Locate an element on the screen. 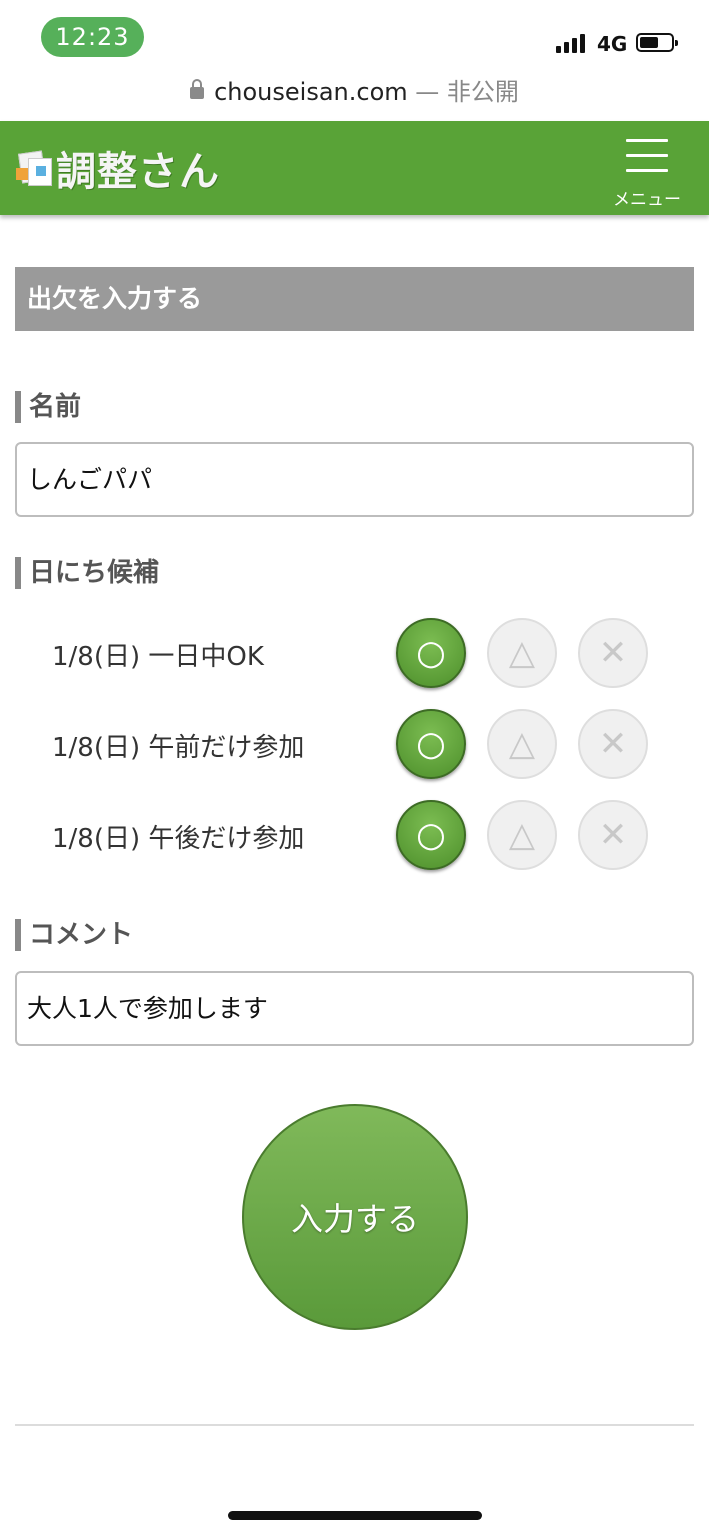 This screenshot has height=1536, width=709. divider is located at coordinates (354, 1425).